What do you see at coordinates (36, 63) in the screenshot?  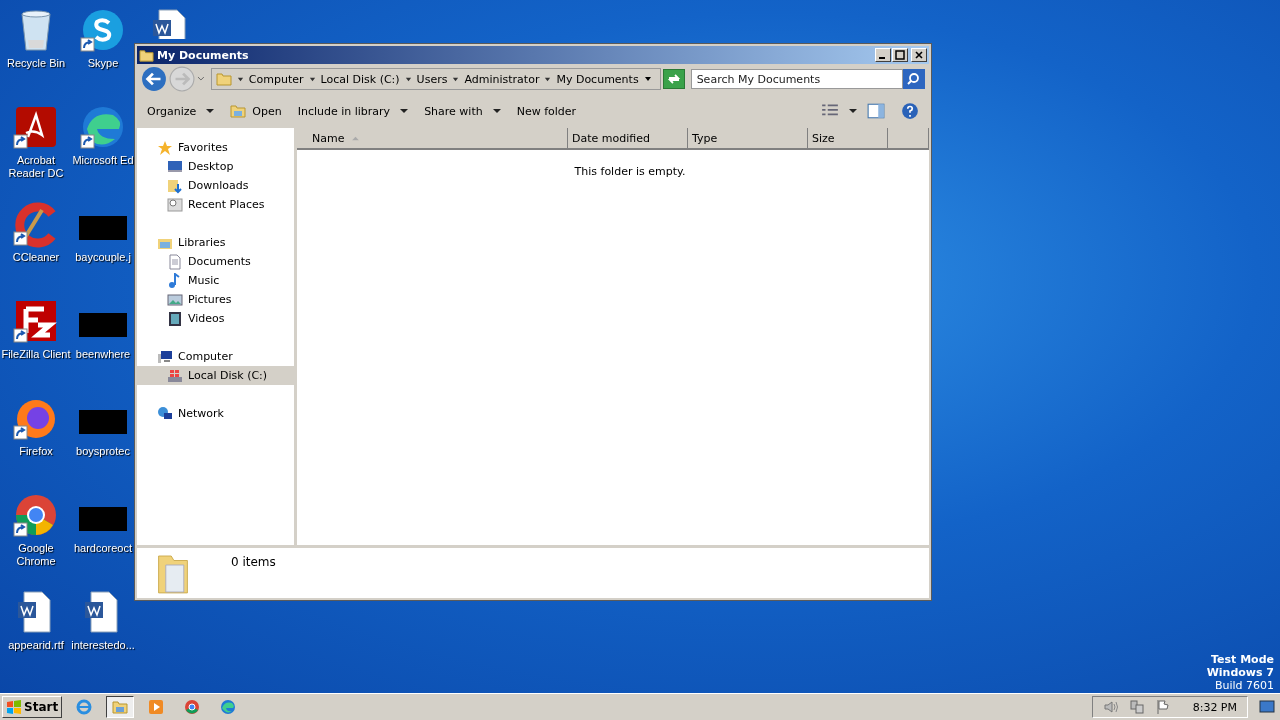 I see `icon-label: Recycle Bin` at bounding box center [36, 63].